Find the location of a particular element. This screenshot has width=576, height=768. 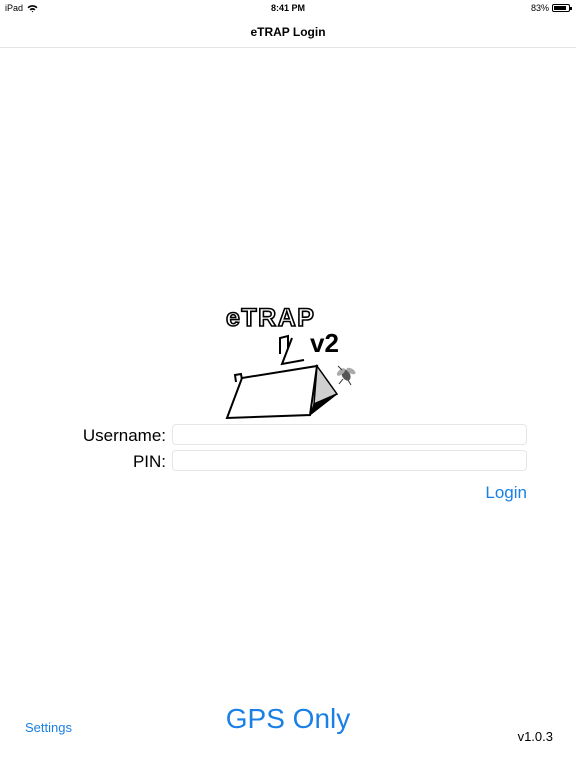

battery-fill is located at coordinates (560, 8).